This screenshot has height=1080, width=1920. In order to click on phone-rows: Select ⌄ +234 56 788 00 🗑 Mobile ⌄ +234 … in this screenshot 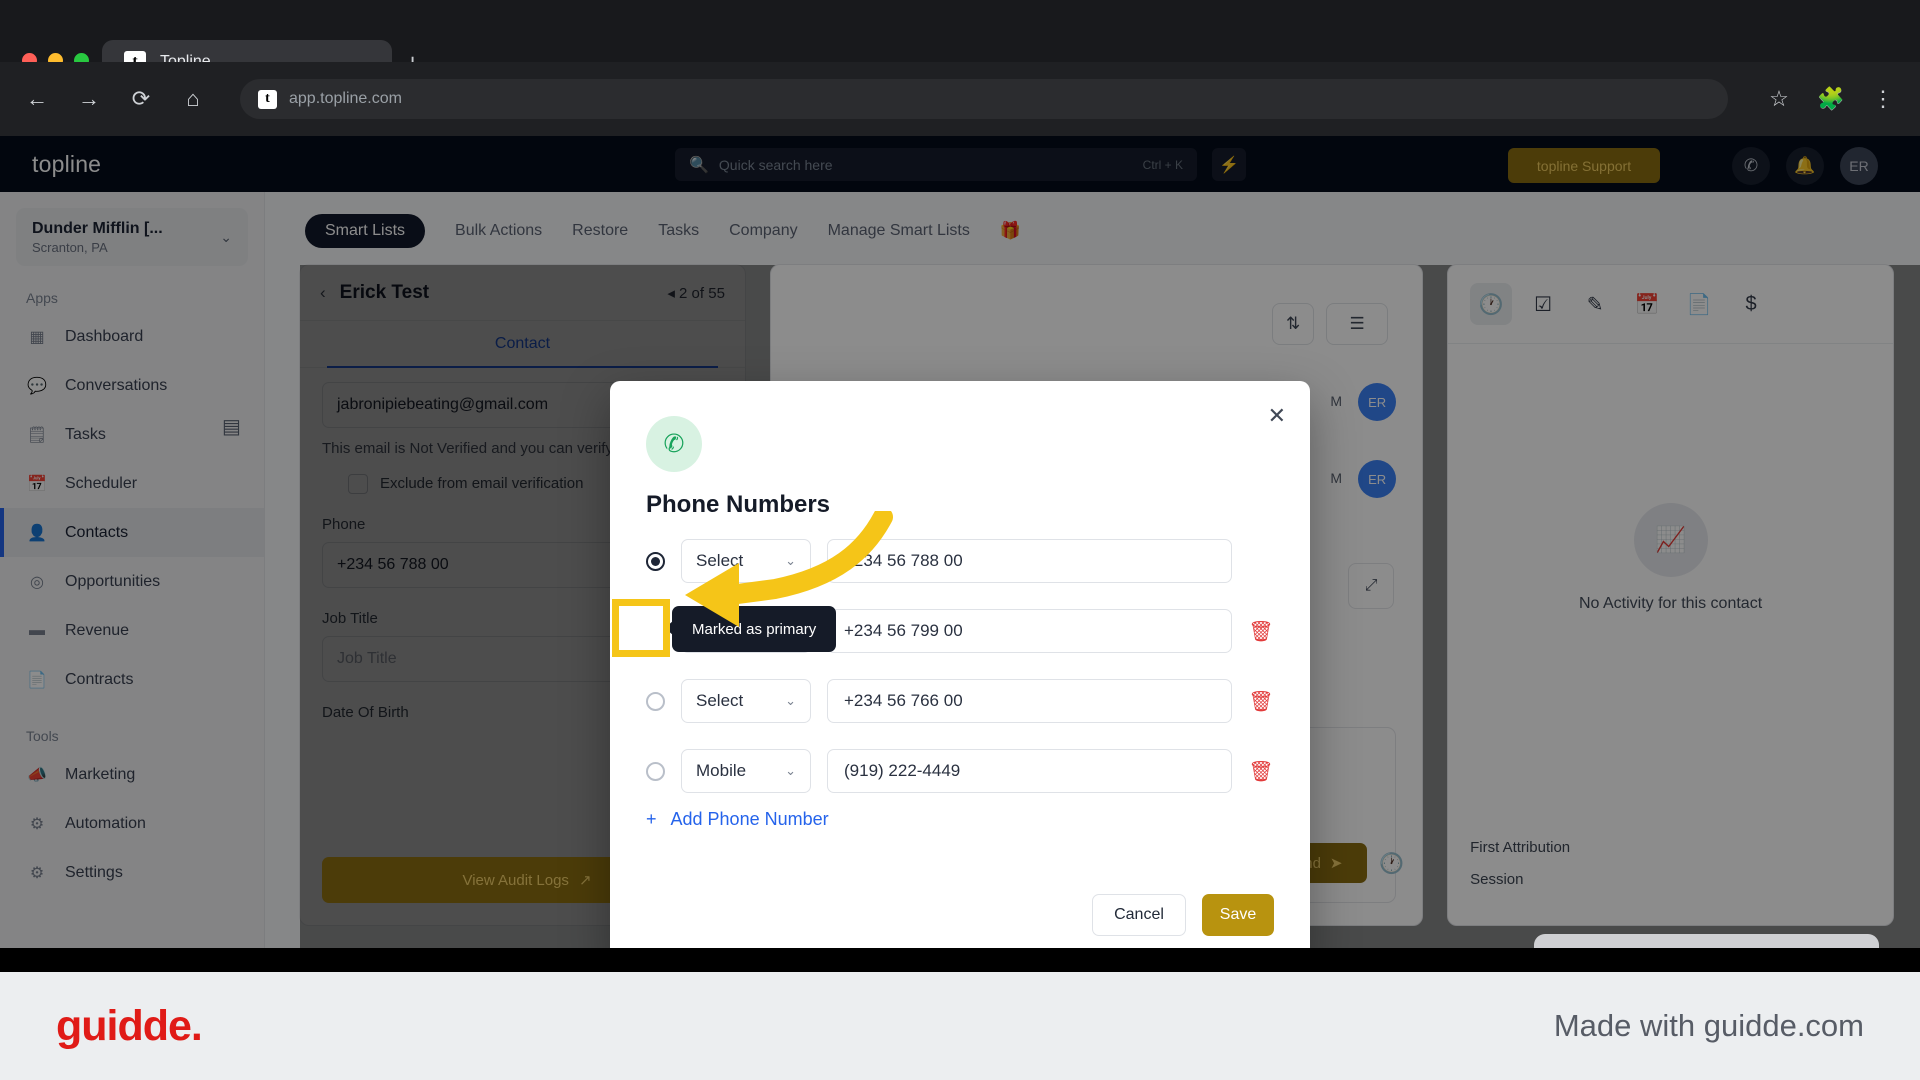, I will do `click(960, 679)`.